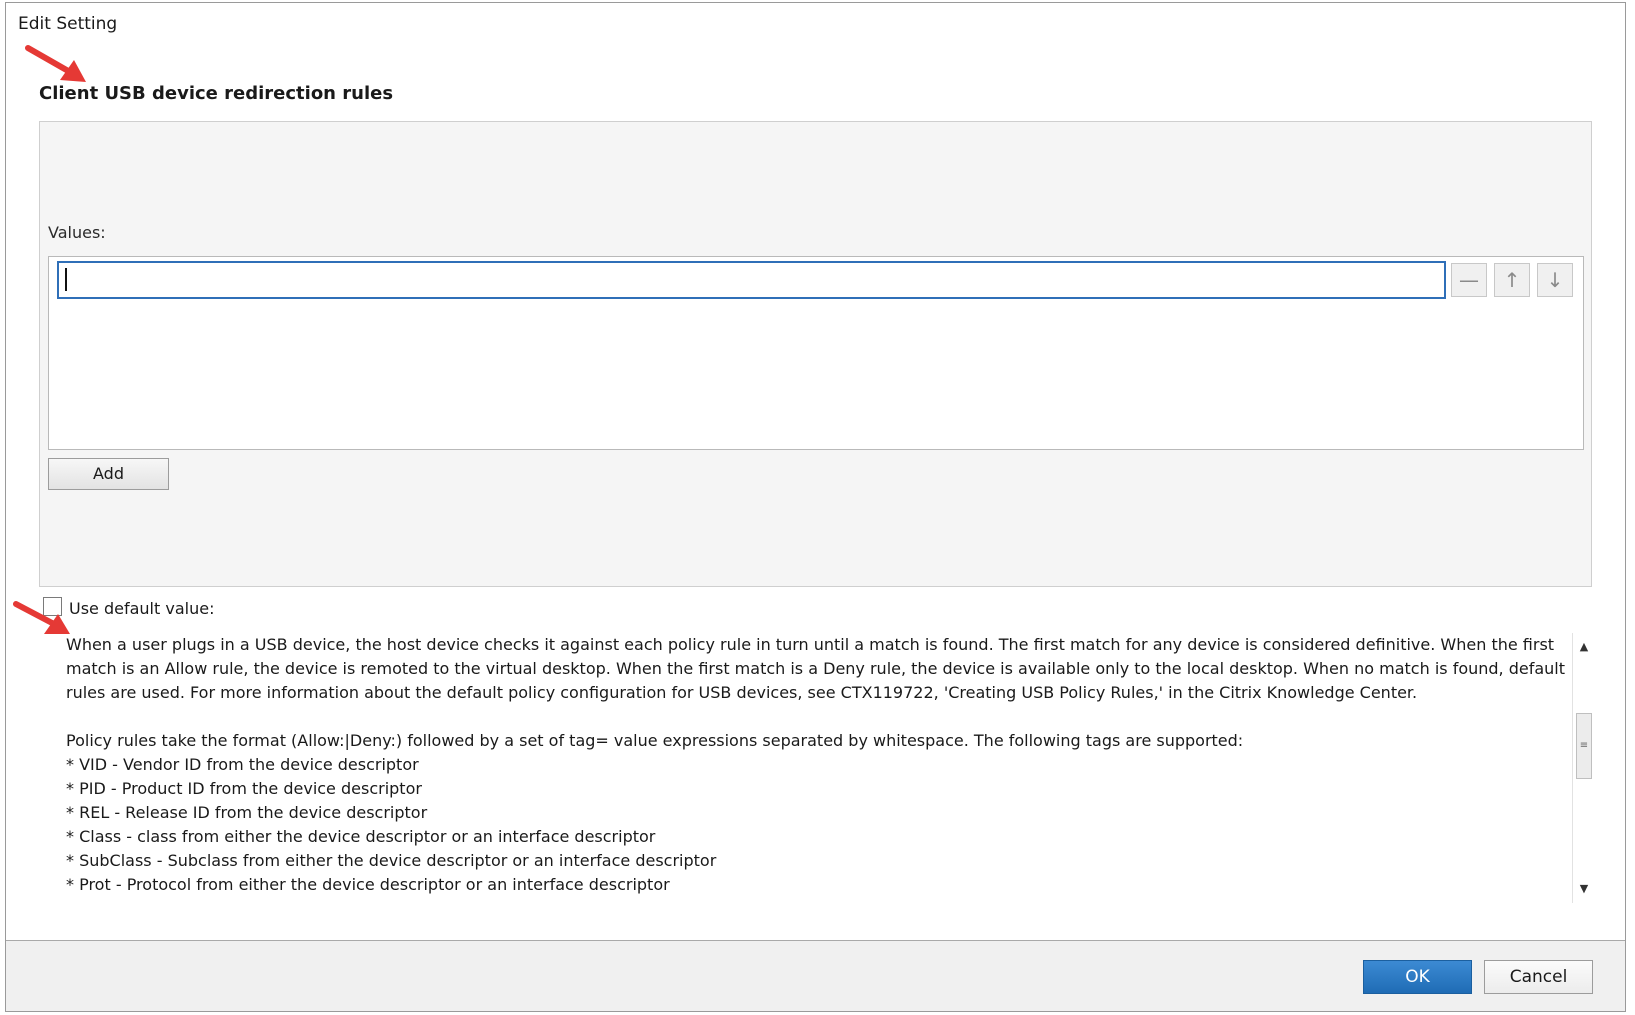 The height and width of the screenshot is (1015, 1635). Describe the element at coordinates (1584, 647) in the screenshot. I see `scroll-up-icon: ▲` at that location.